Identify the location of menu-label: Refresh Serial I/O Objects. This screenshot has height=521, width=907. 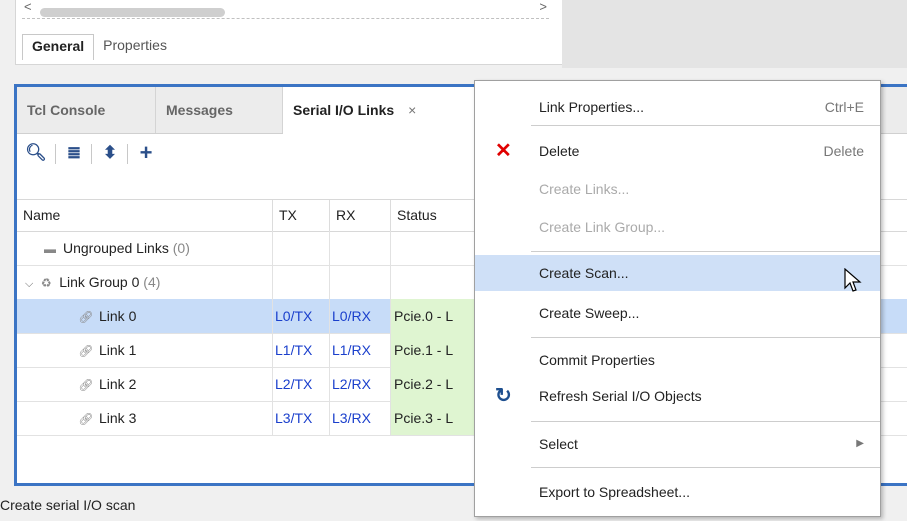
(620, 396).